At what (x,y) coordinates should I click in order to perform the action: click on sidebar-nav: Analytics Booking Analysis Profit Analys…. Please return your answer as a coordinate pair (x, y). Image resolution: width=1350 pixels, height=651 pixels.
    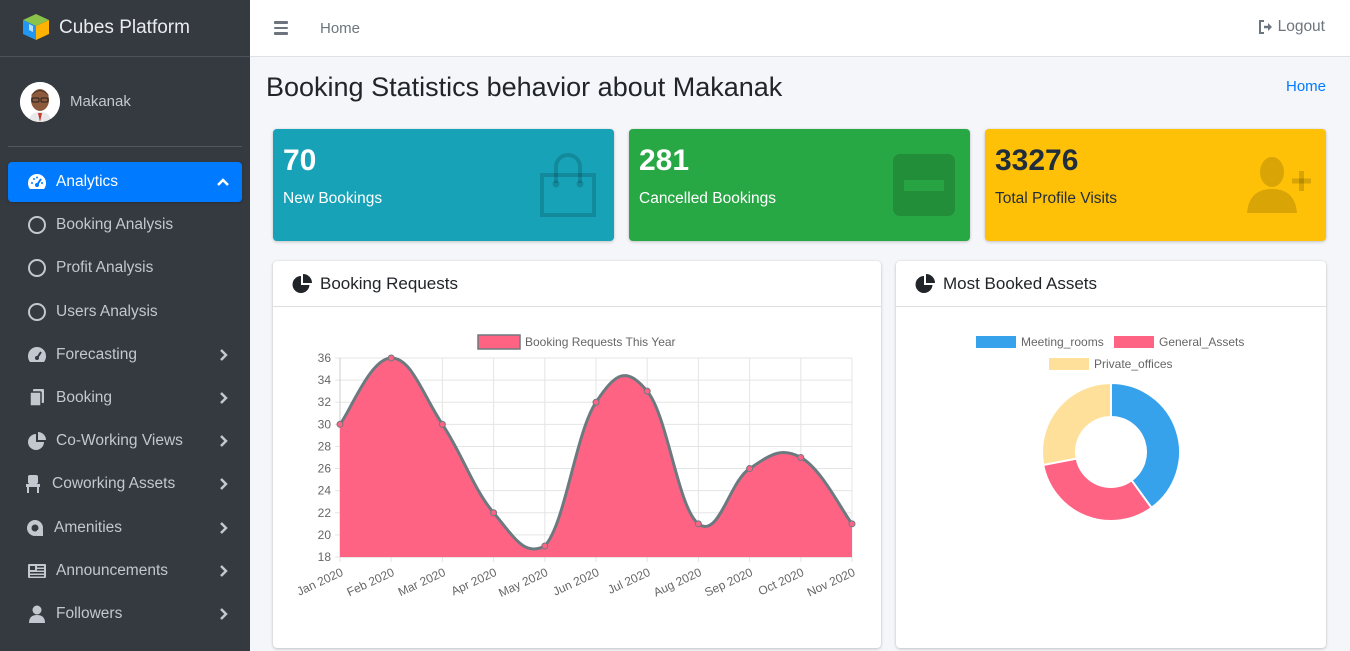
    Looking at the image, I should click on (125, 398).